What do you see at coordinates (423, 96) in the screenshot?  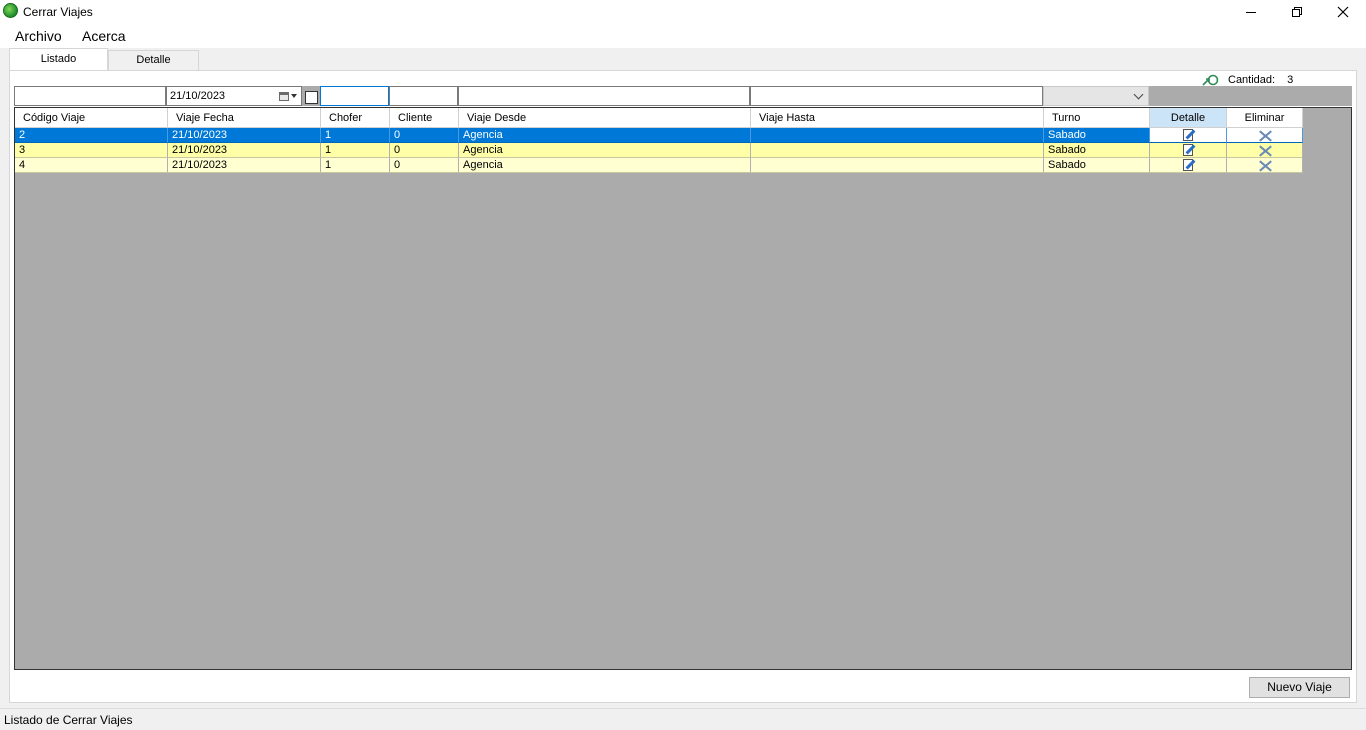 I see `filter-cliente-input` at bounding box center [423, 96].